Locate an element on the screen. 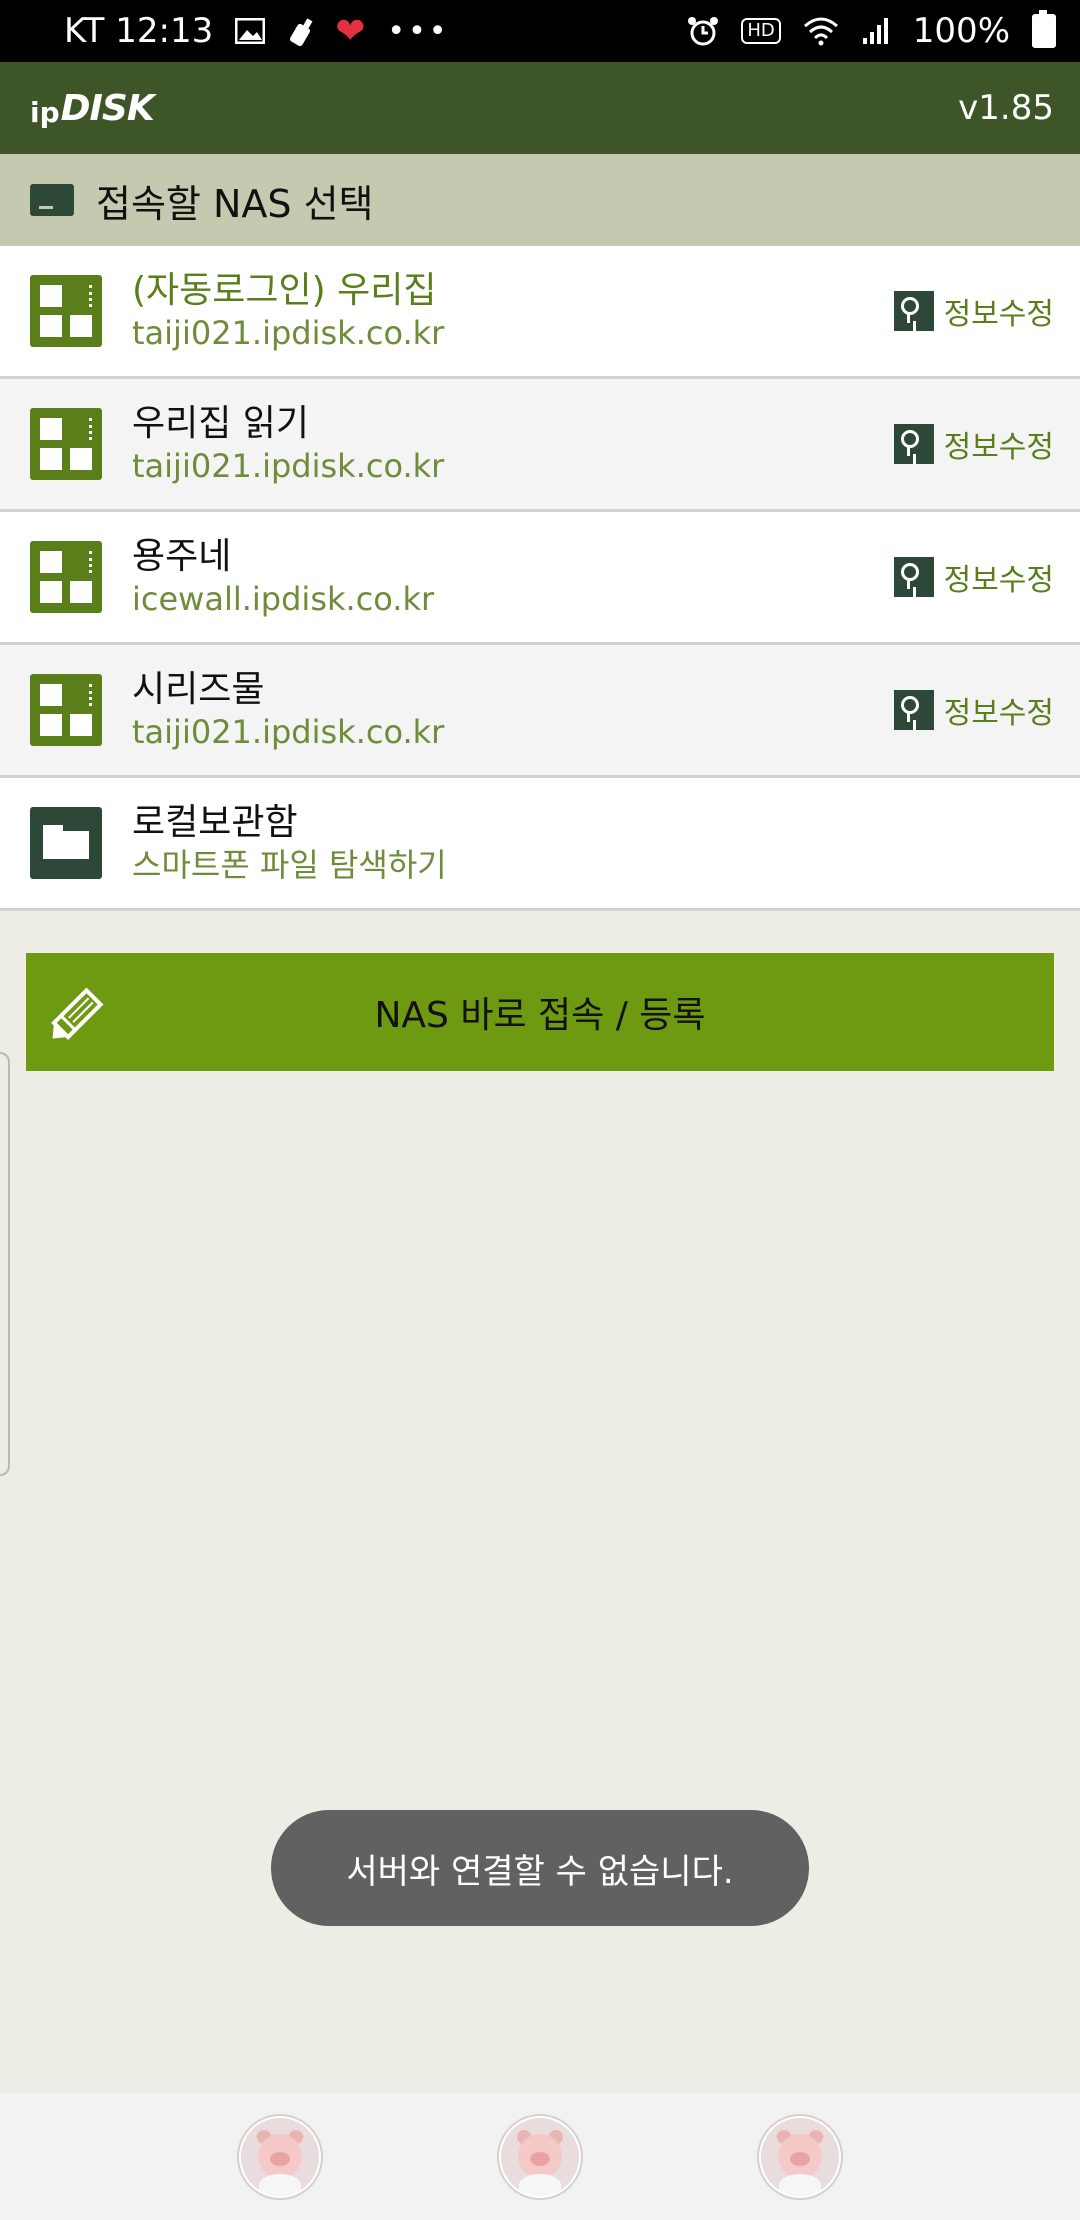  toast-text: 서버와 연결할 수 없습니다. is located at coordinates (540, 1871).